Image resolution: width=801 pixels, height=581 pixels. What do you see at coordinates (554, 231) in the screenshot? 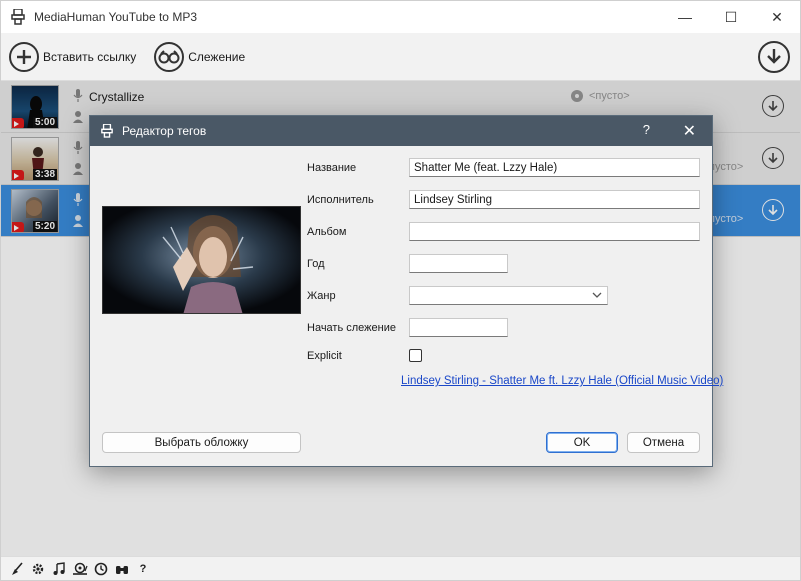
I see `album-input` at bounding box center [554, 231].